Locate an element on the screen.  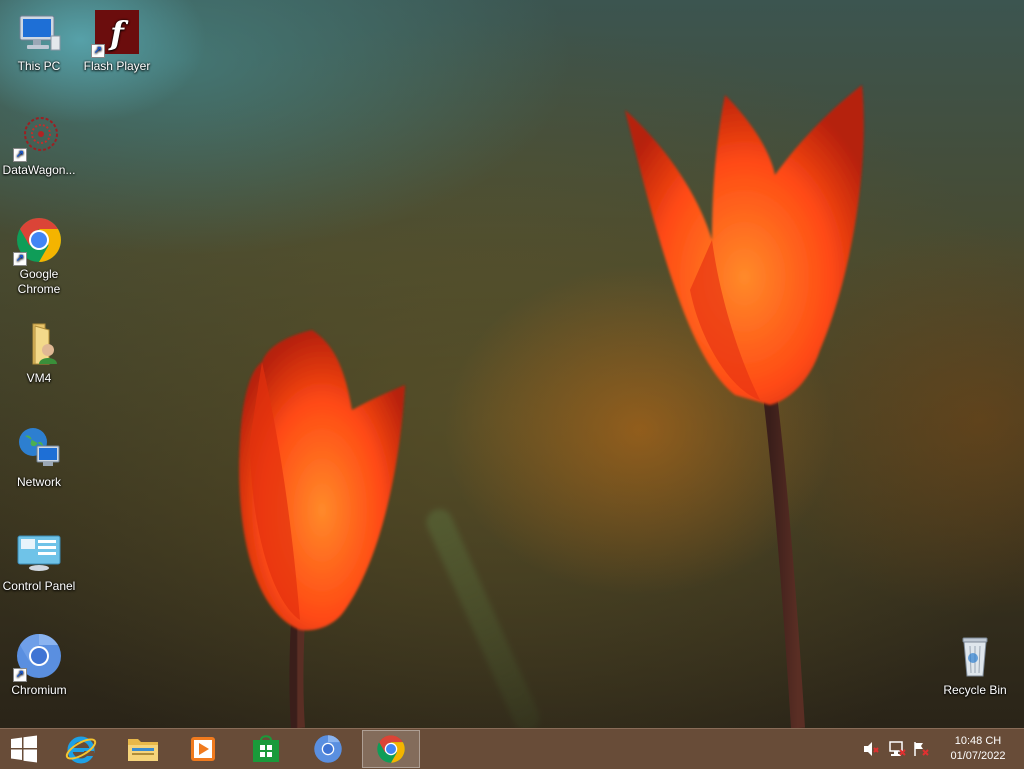
chromium-icon is located at coordinates (328, 749).